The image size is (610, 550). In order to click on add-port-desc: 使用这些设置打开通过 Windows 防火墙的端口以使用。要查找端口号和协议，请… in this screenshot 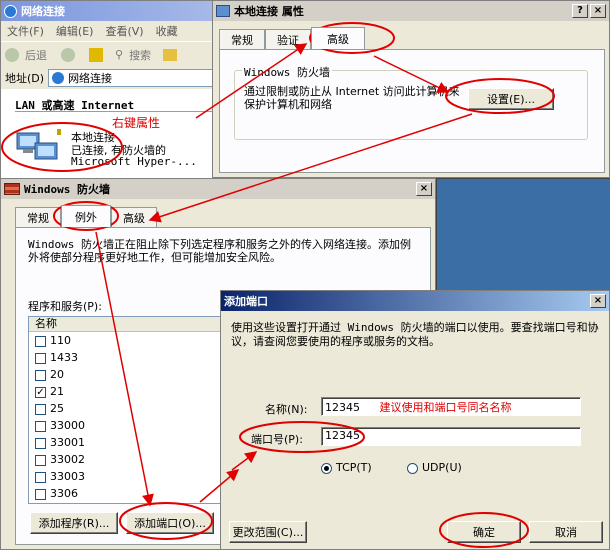, I will do `click(415, 334)`.